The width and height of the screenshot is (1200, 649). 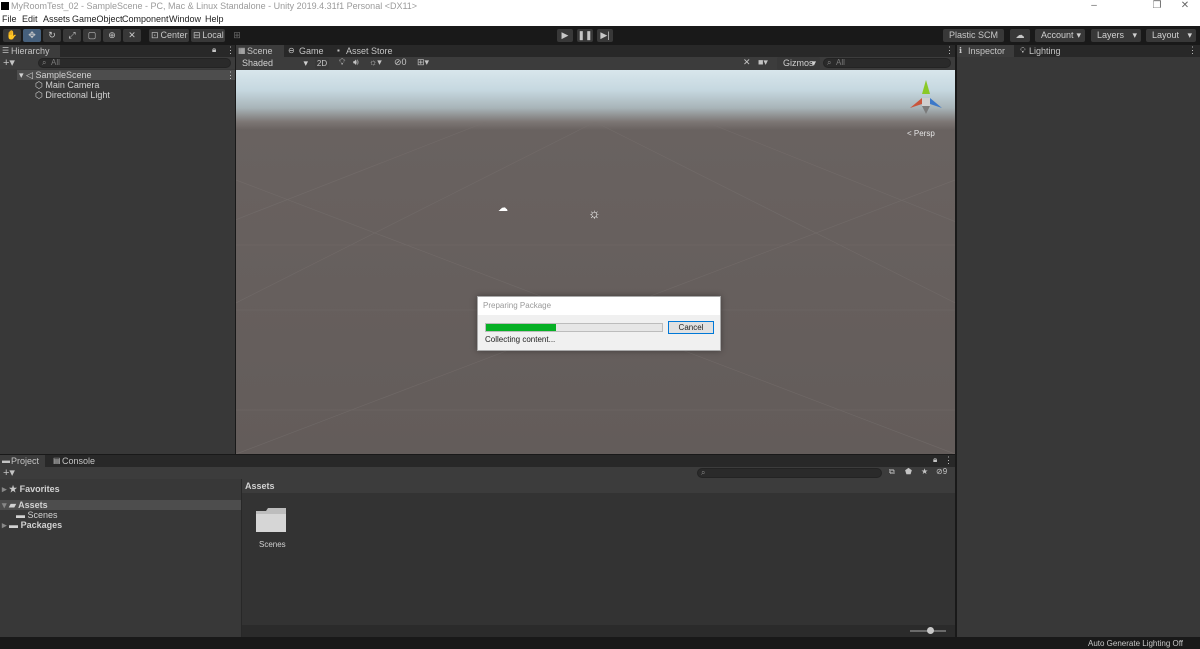 I want to click on camera-gizmo-icon: ☁, so click(x=504, y=209).